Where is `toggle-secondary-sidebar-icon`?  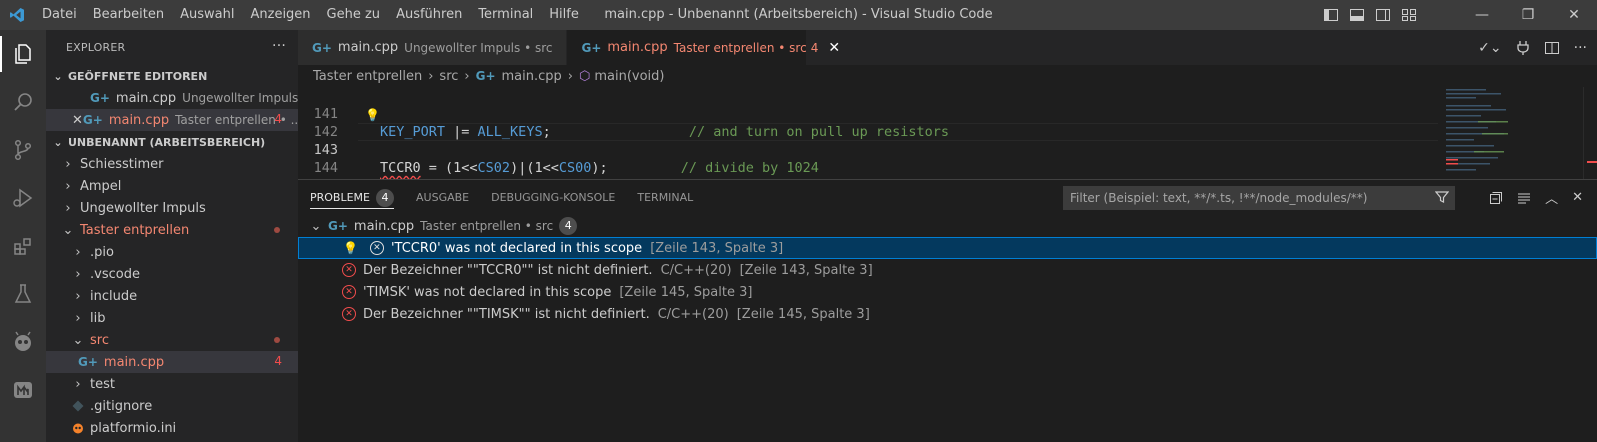 toggle-secondary-sidebar-icon is located at coordinates (1383, 15).